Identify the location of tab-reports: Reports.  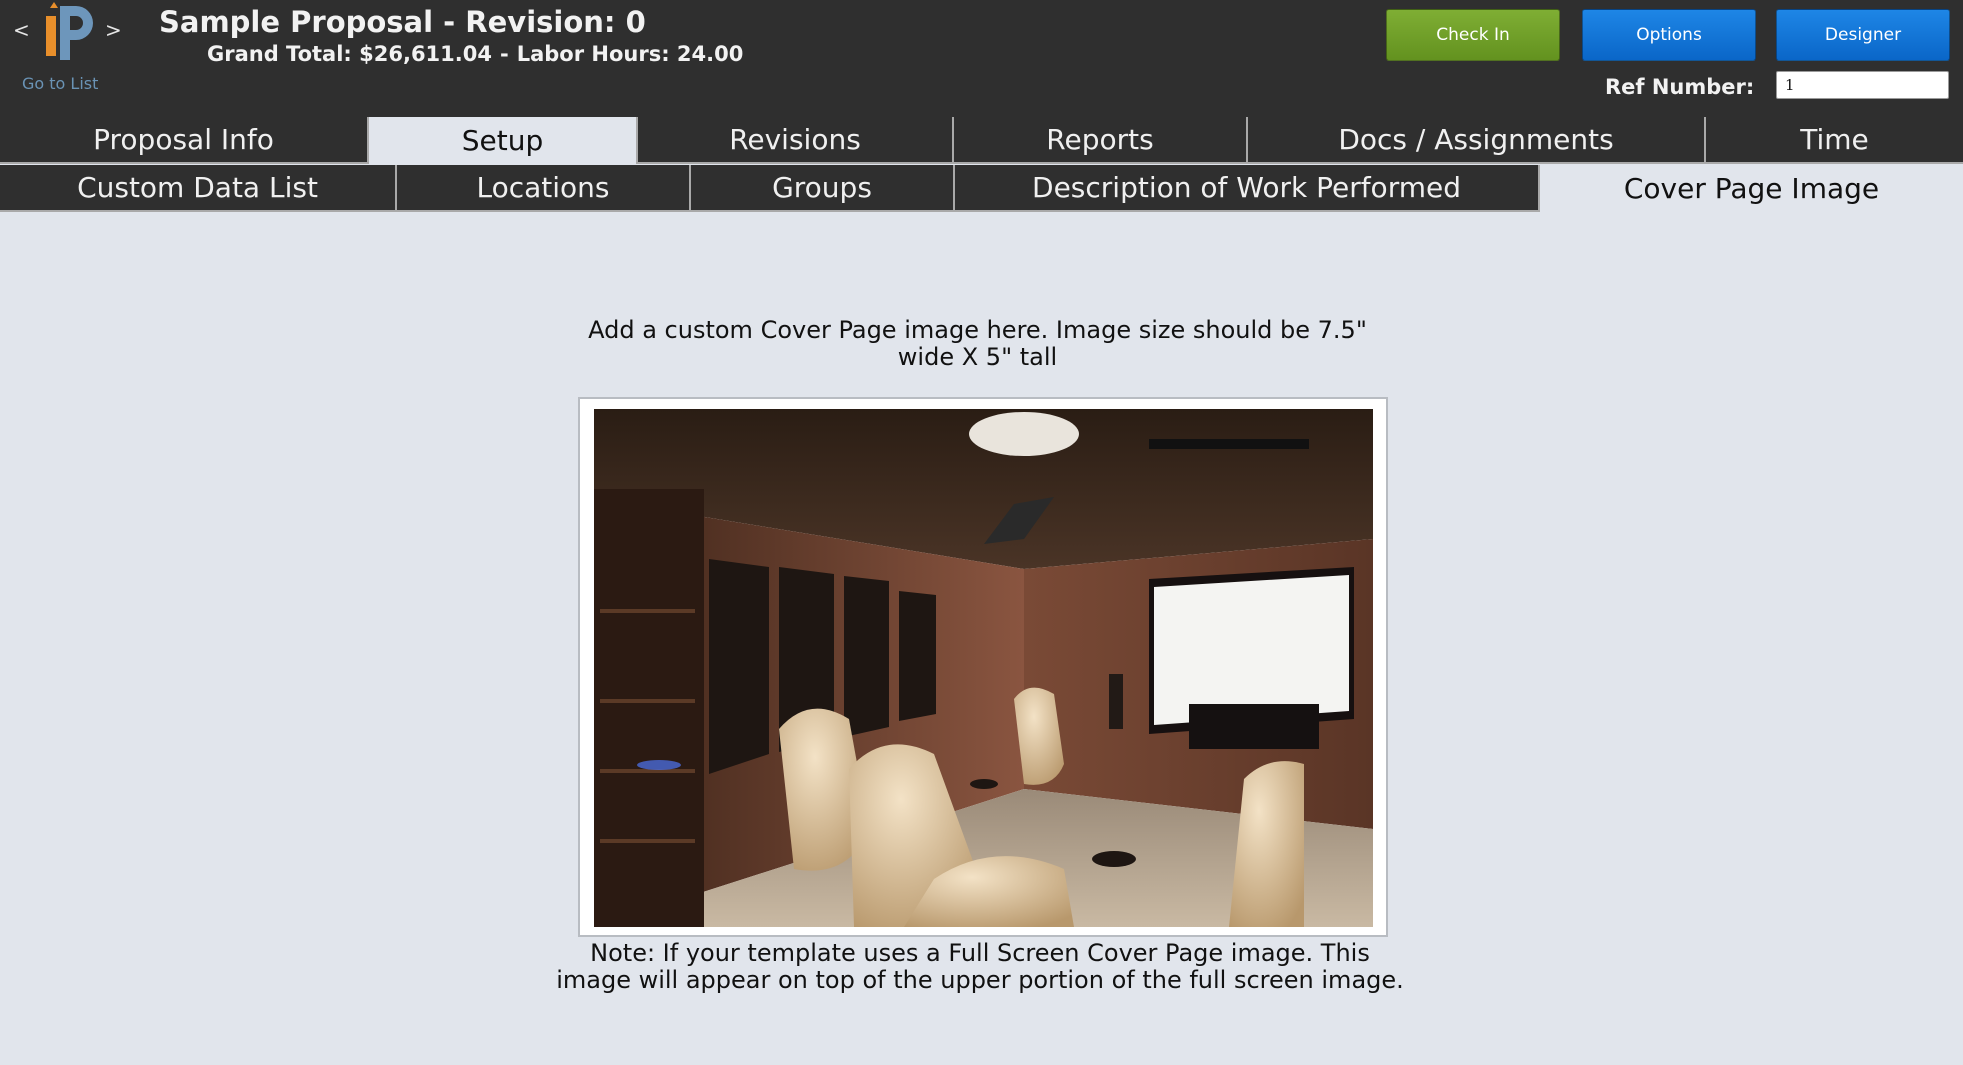
(1101, 140).